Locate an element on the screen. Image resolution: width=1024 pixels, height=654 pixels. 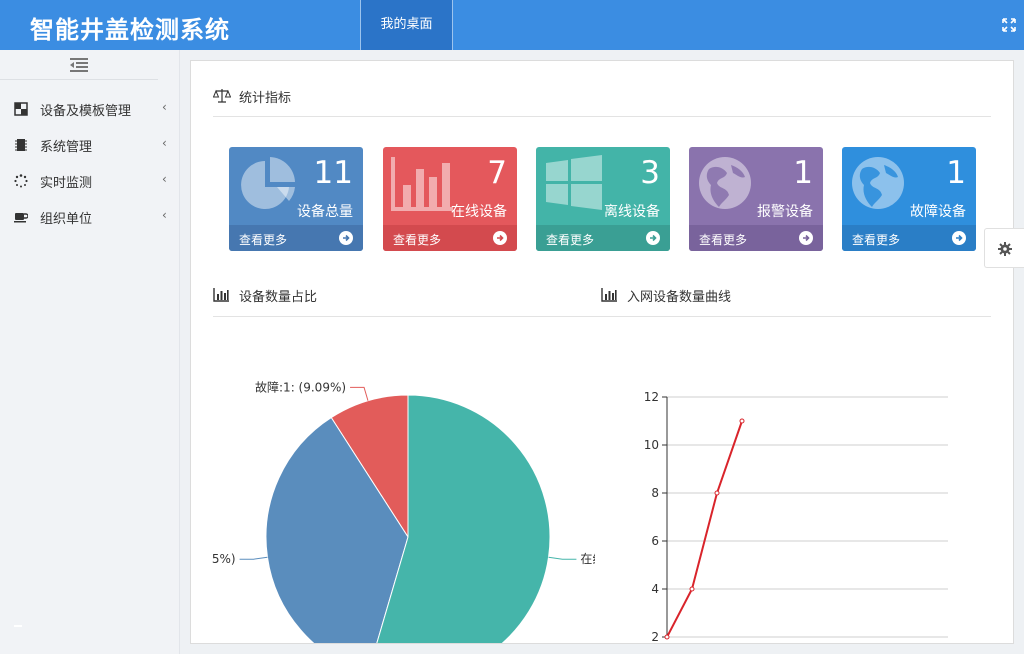
gear-icon is located at coordinates (1005, 249).